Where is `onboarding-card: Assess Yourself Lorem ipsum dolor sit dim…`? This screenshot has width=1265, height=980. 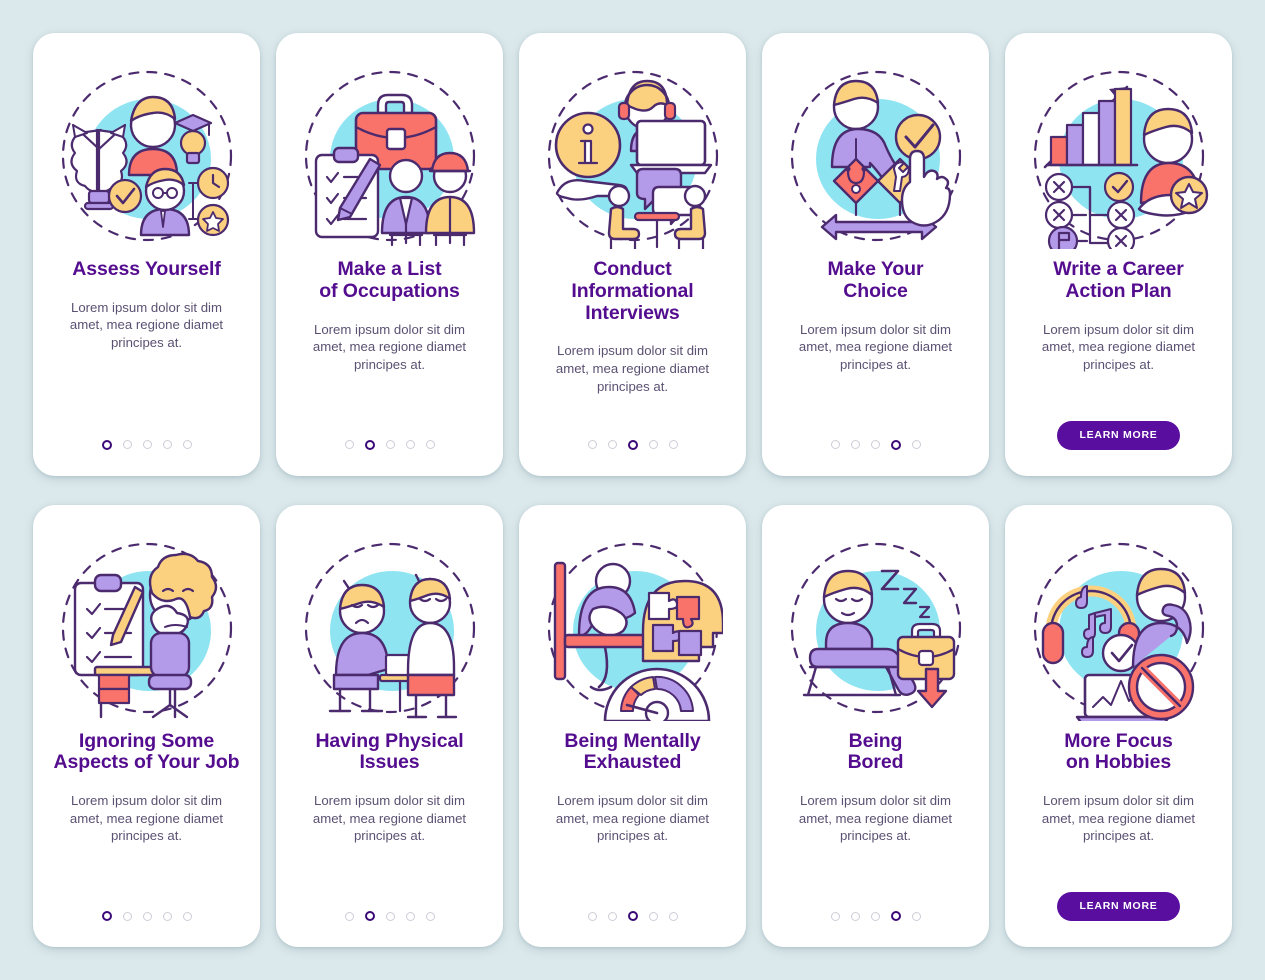 onboarding-card: Assess Yourself Lorem ipsum dolor sit dim… is located at coordinates (146, 254).